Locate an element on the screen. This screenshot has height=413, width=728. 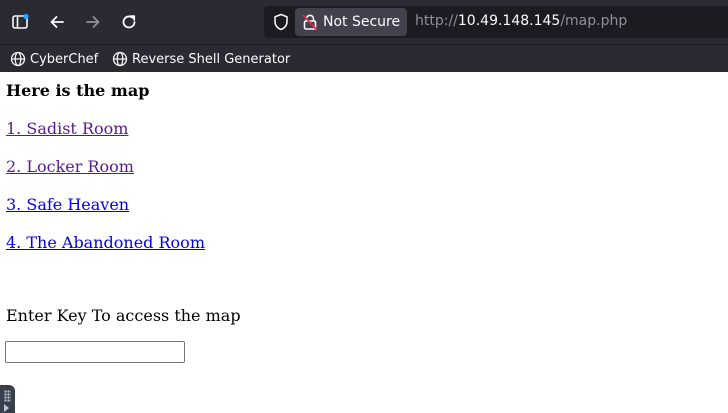
url-protocol: http:// is located at coordinates (436, 21).